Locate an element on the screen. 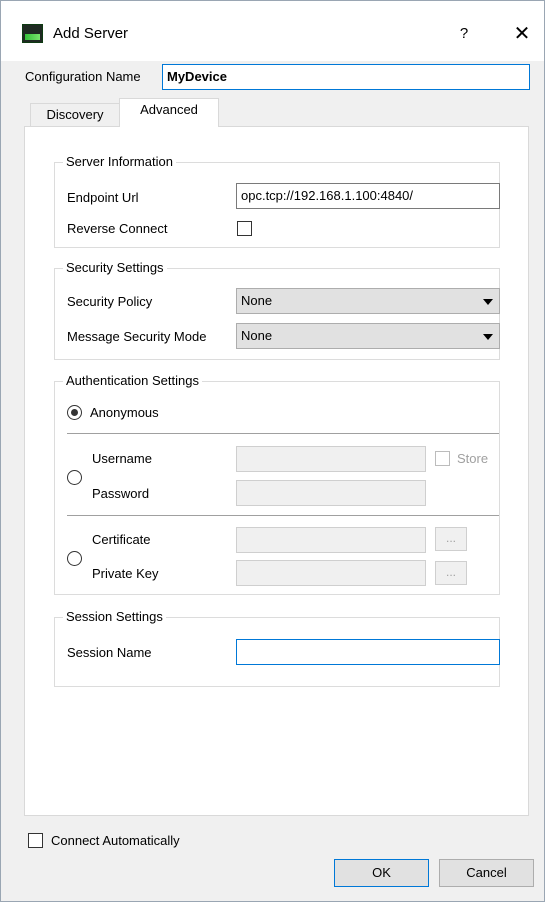 The image size is (545, 902). certificate-input is located at coordinates (331, 540).